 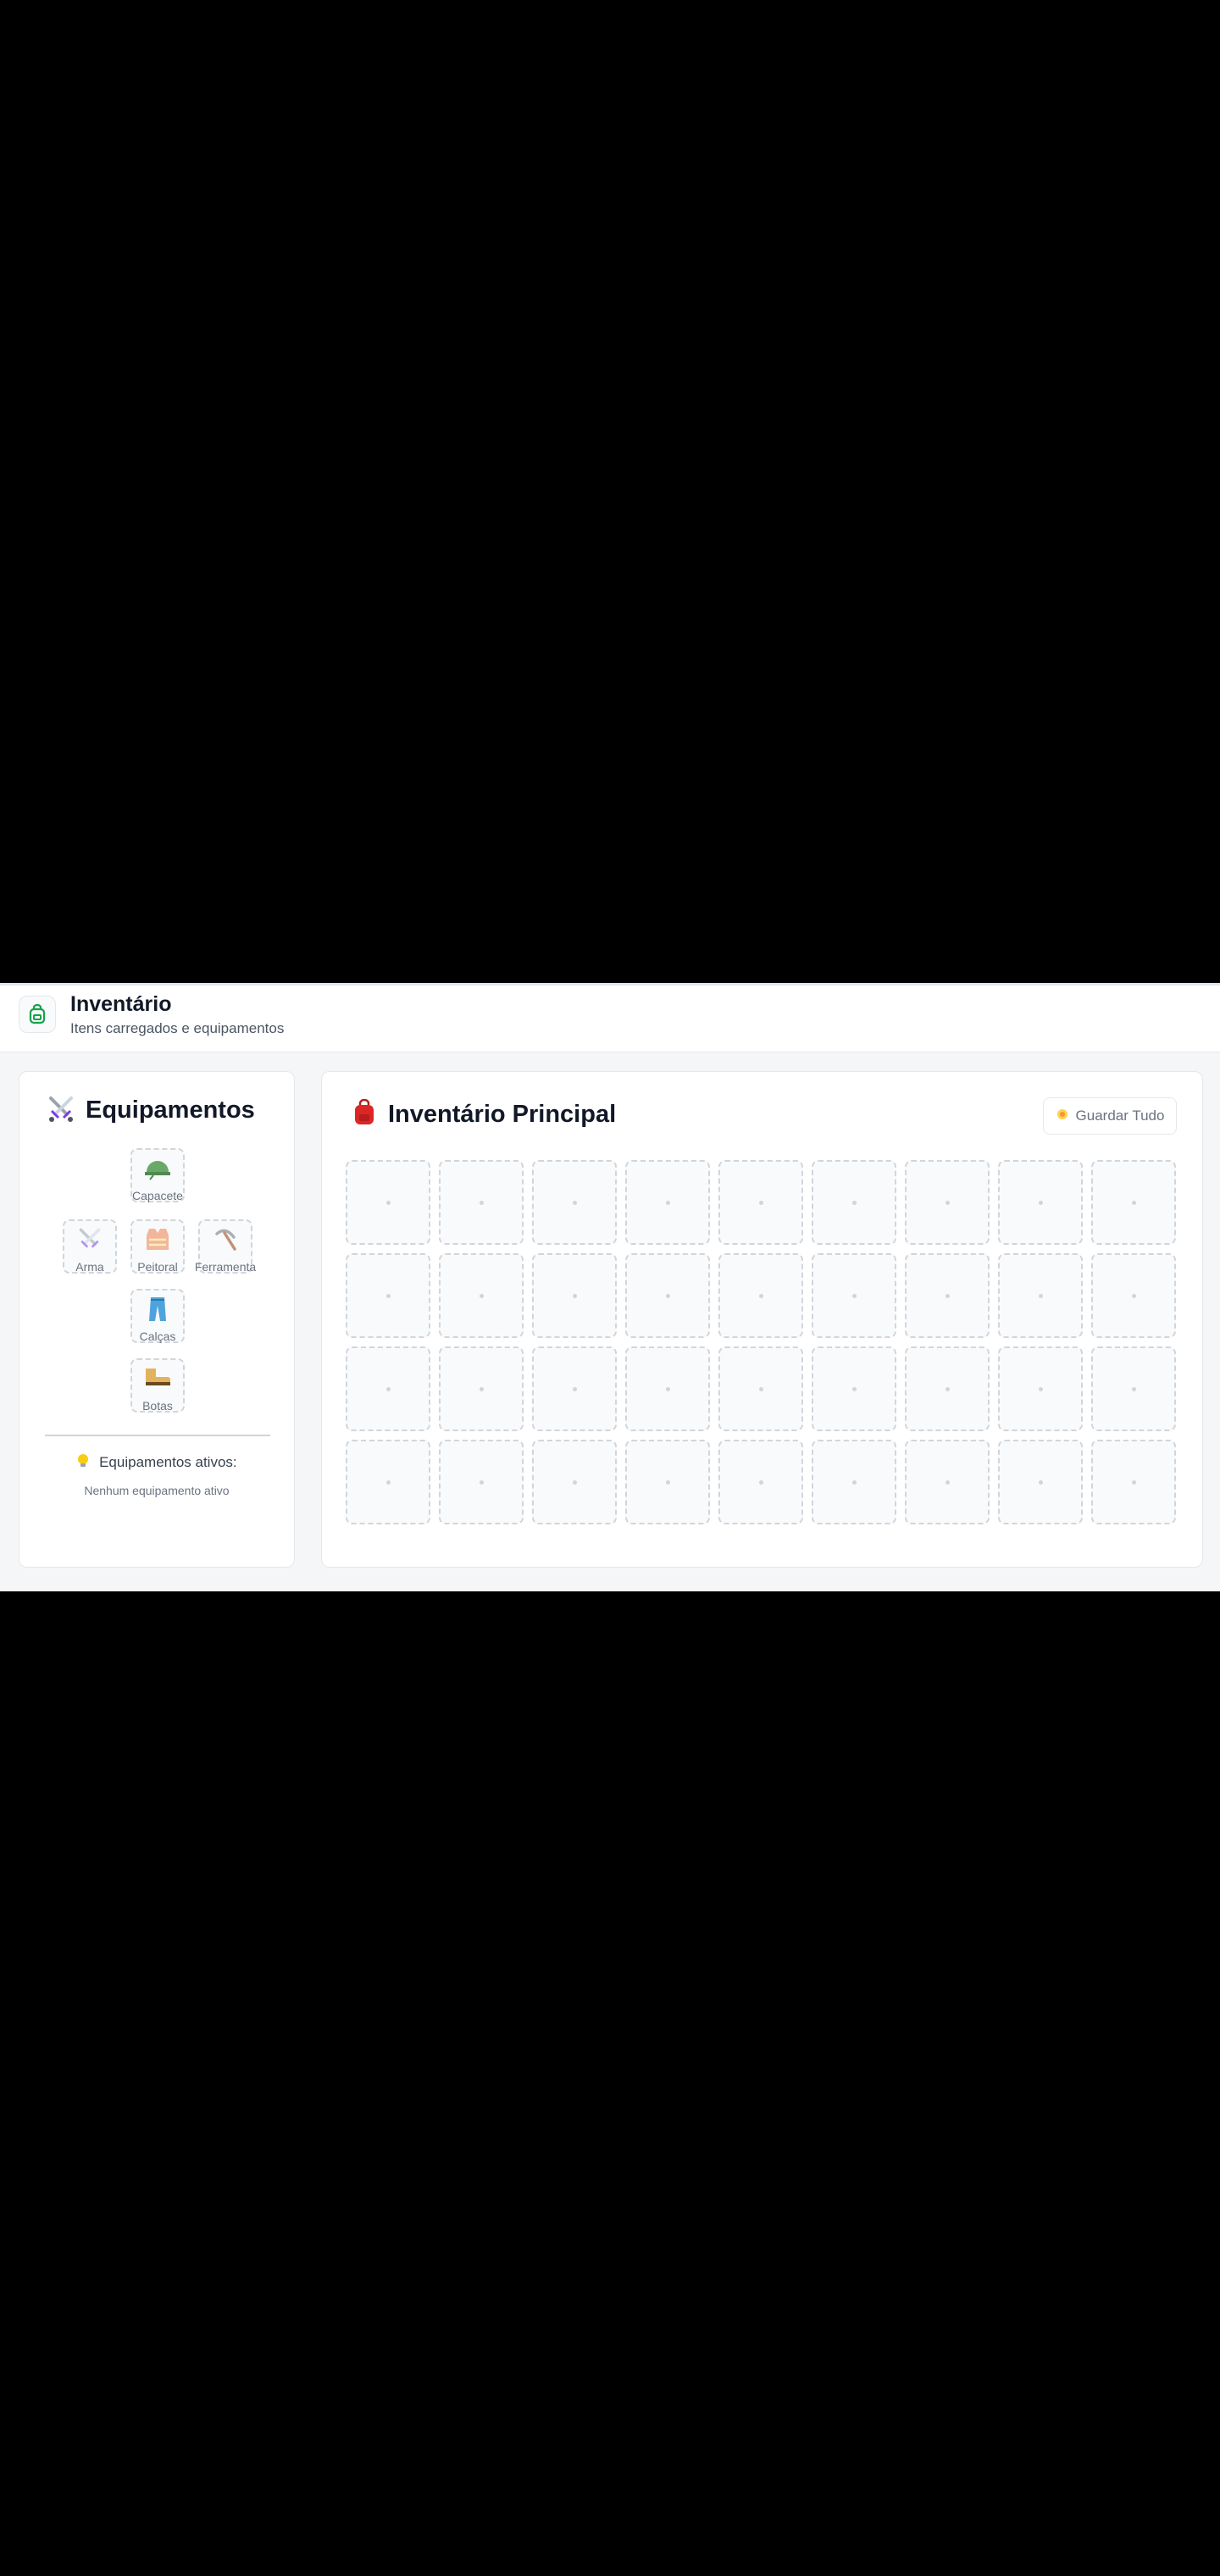 I want to click on inventory-grid, so click(x=761, y=1342).